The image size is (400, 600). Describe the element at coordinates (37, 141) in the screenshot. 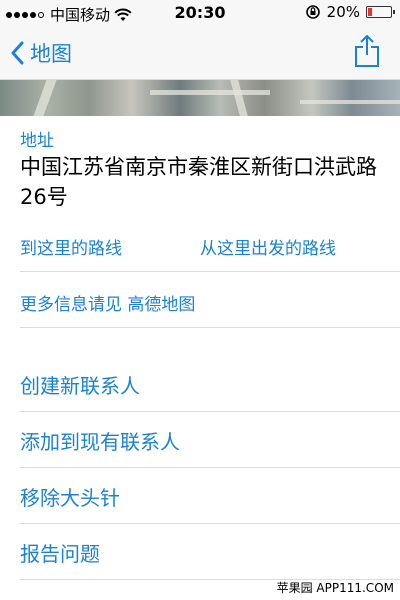

I see `address-label: 地址` at that location.